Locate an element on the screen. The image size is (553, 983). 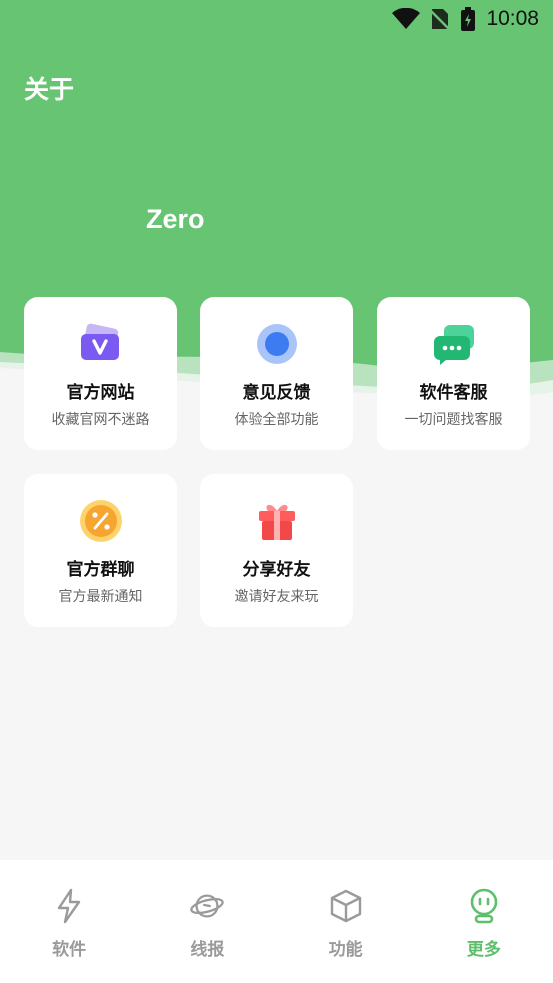
lightning-icon is located at coordinates (69, 906).